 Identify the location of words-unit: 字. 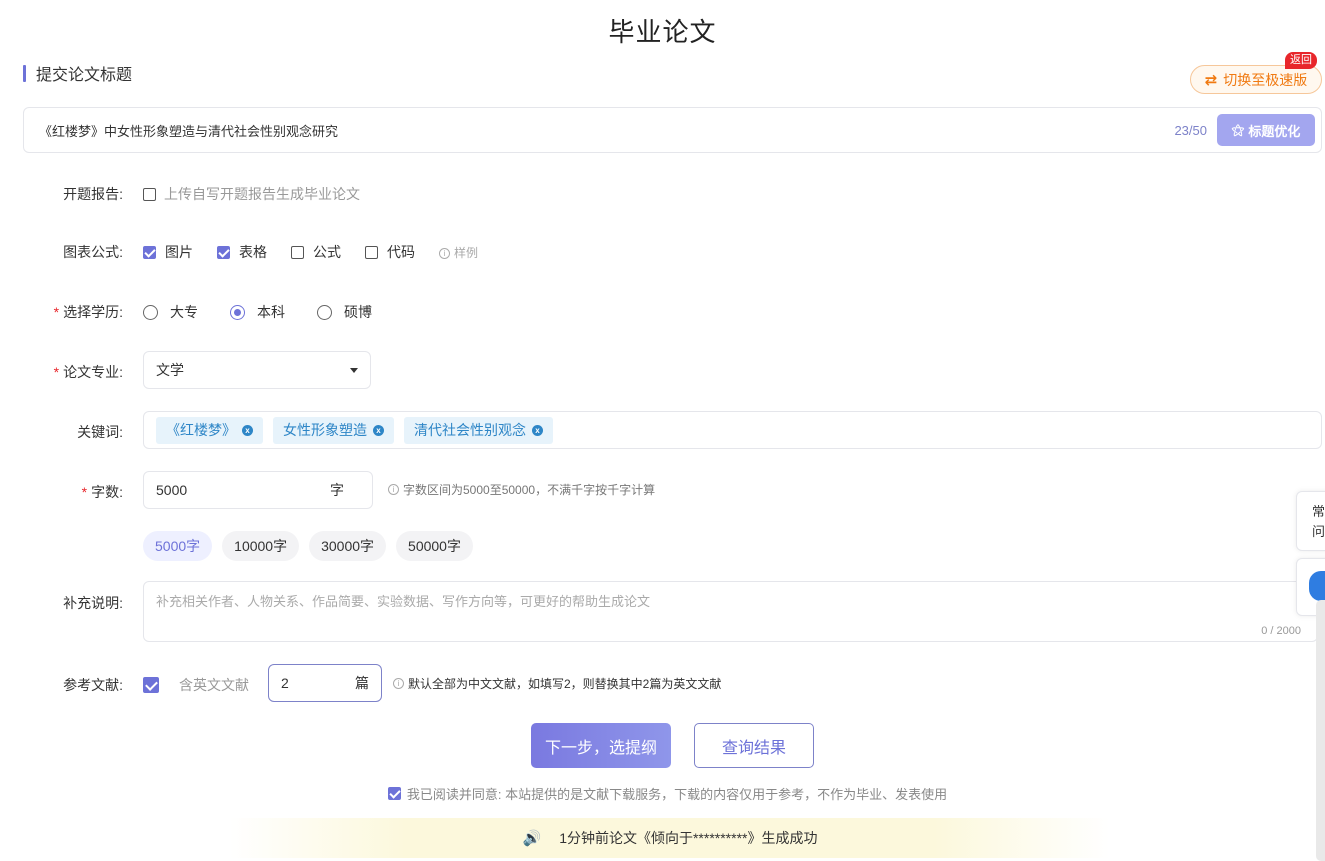
(337, 490).